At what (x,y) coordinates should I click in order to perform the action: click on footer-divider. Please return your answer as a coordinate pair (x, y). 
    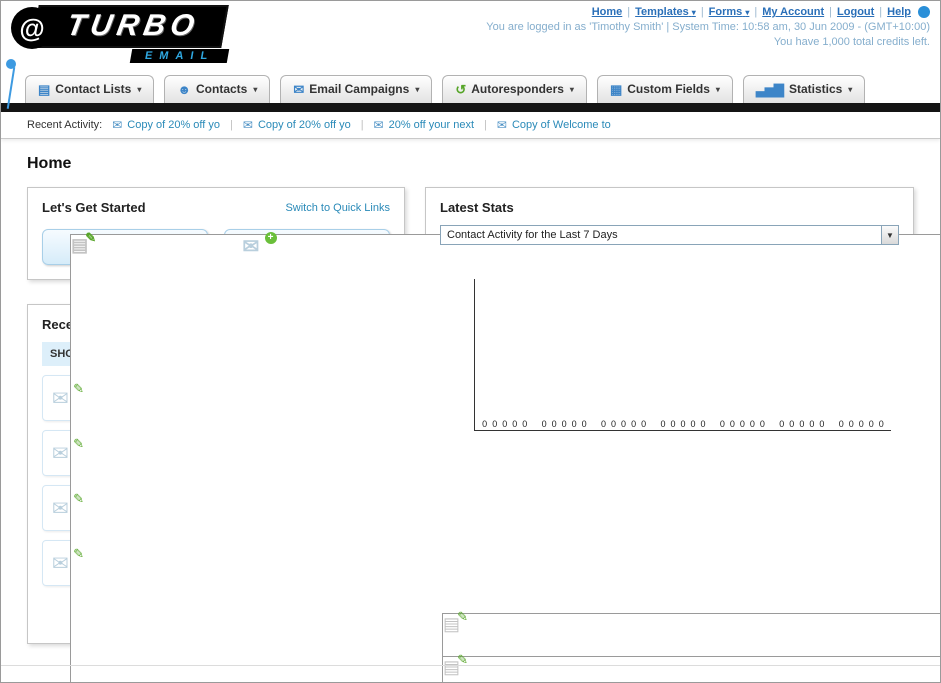
    Looking at the image, I should click on (470, 665).